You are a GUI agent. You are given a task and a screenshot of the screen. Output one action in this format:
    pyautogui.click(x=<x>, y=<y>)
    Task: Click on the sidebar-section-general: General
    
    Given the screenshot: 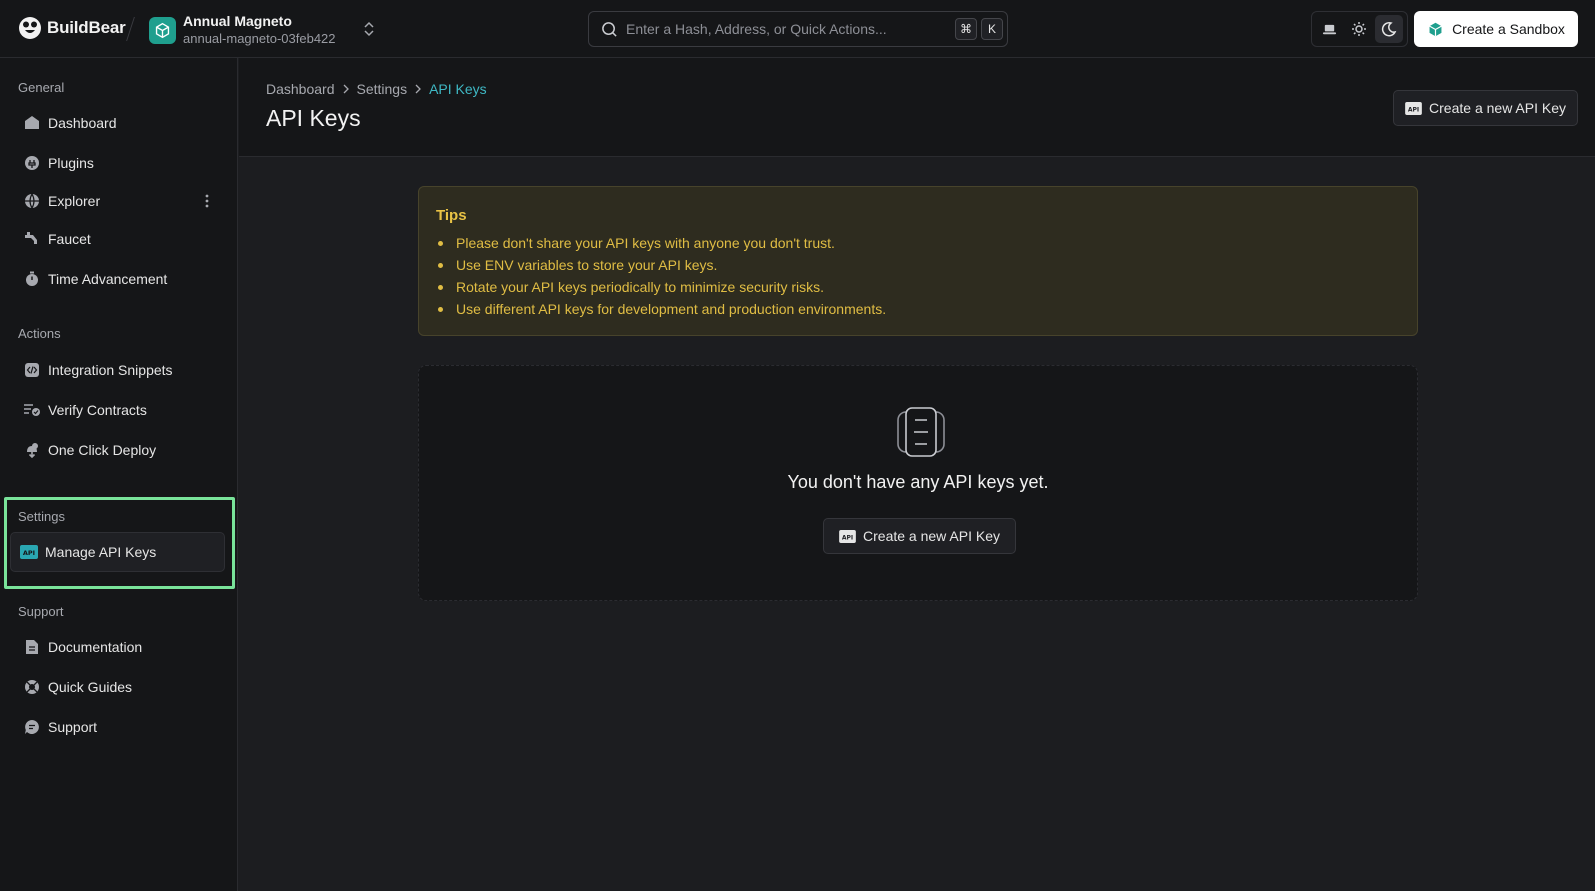 What is the action you would take?
    pyautogui.click(x=41, y=87)
    